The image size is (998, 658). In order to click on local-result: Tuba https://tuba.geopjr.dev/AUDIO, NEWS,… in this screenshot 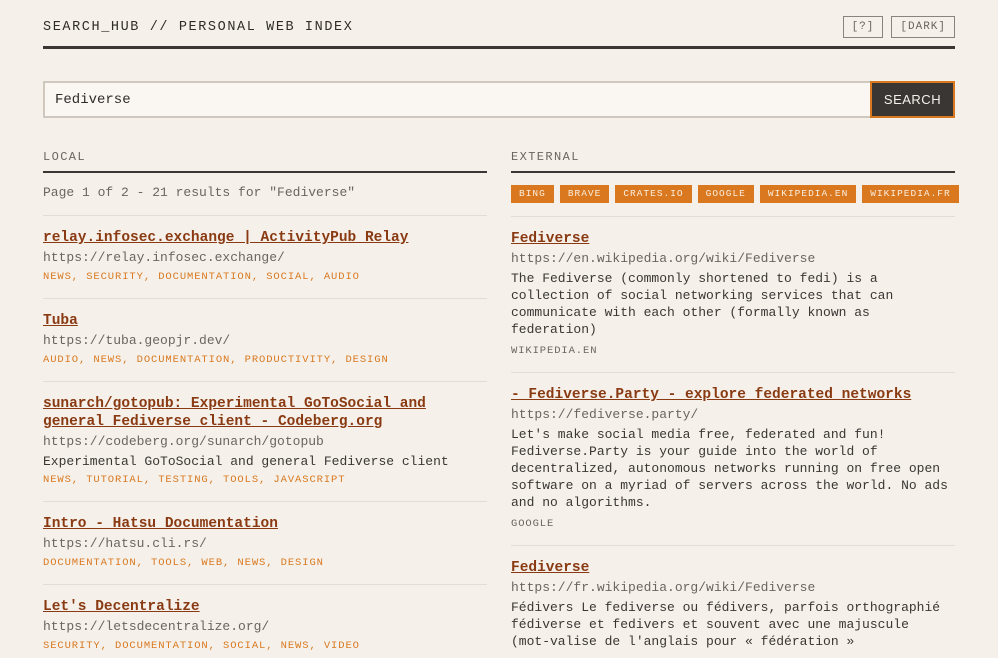, I will do `click(265, 340)`.